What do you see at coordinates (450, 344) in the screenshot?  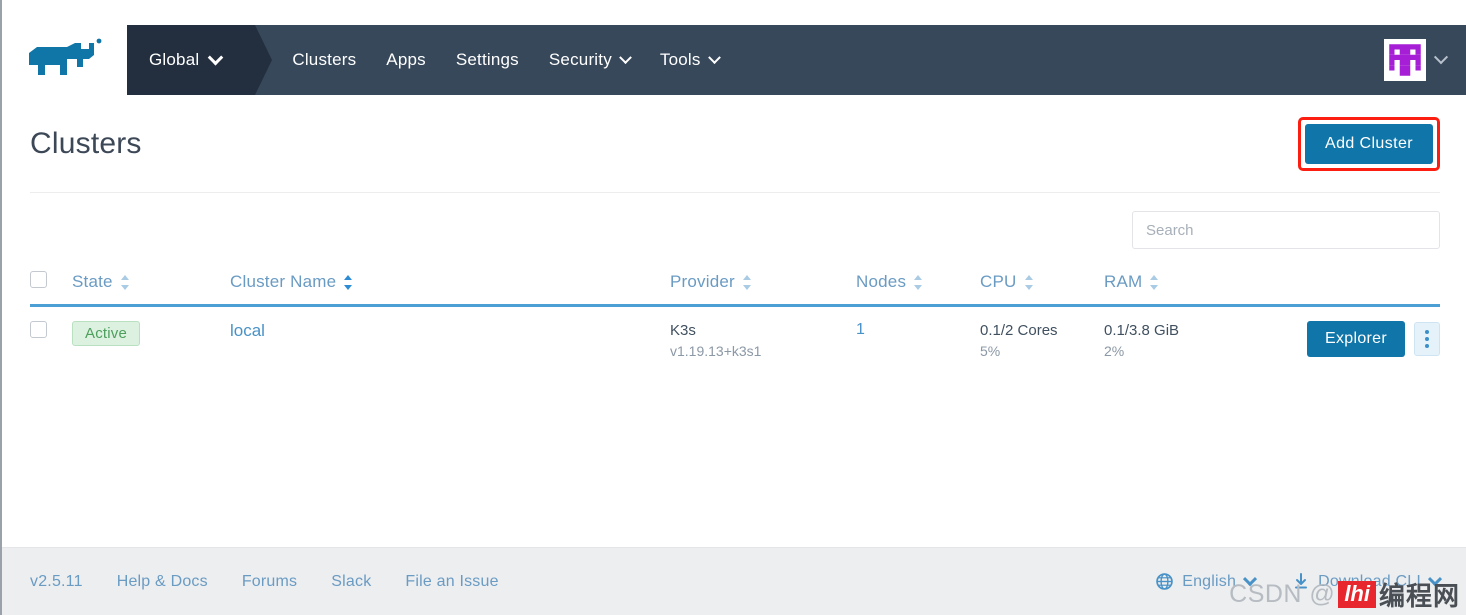 I see `cell-cluster-name: local` at bounding box center [450, 344].